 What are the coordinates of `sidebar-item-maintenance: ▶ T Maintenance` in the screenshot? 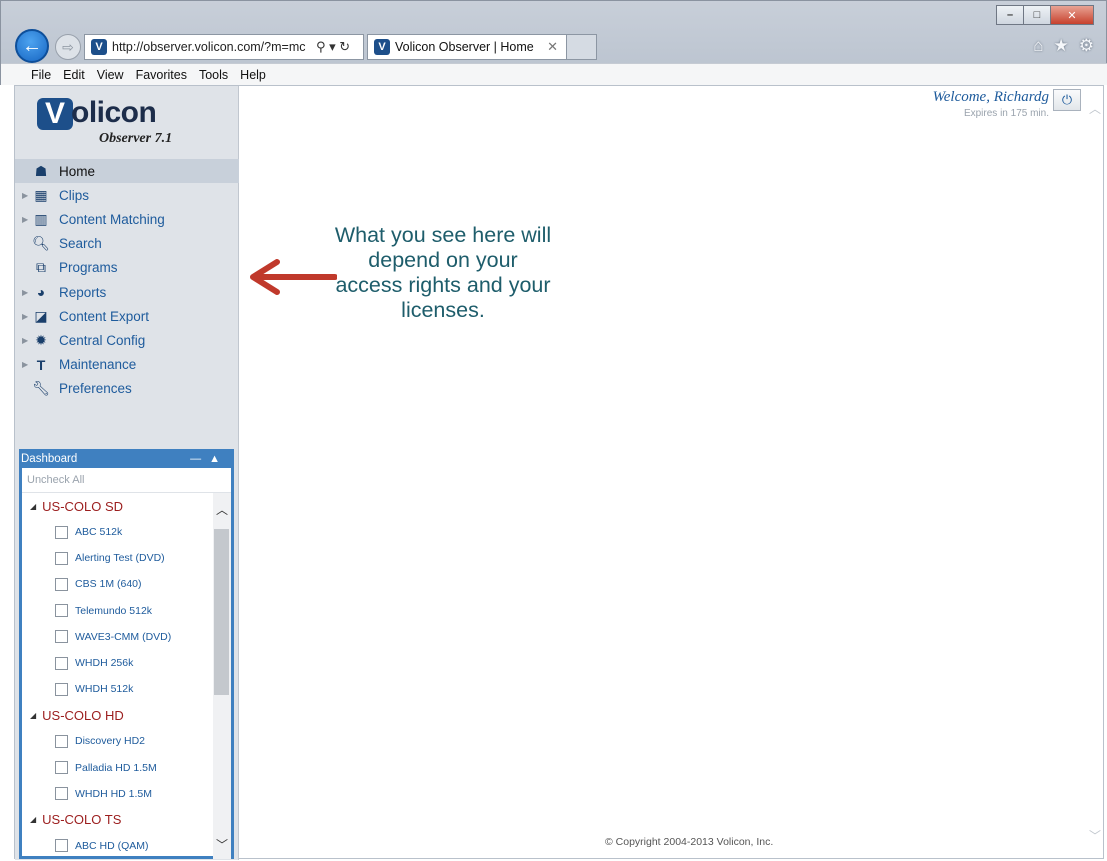 It's located at (127, 365).